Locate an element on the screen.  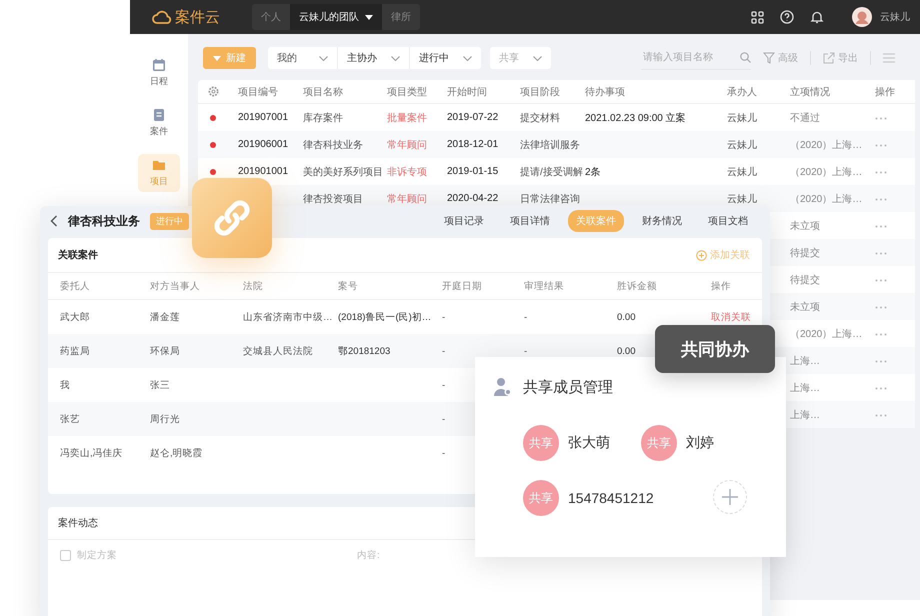
status-tag: 进行中 is located at coordinates (169, 221).